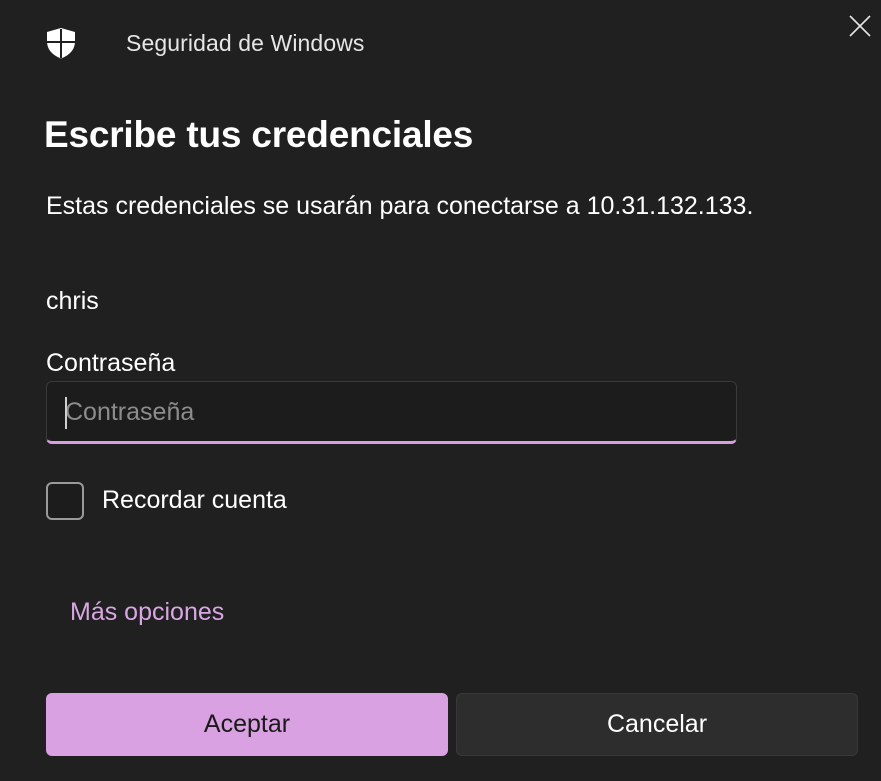 This screenshot has height=781, width=881. I want to click on close-icon, so click(860, 28).